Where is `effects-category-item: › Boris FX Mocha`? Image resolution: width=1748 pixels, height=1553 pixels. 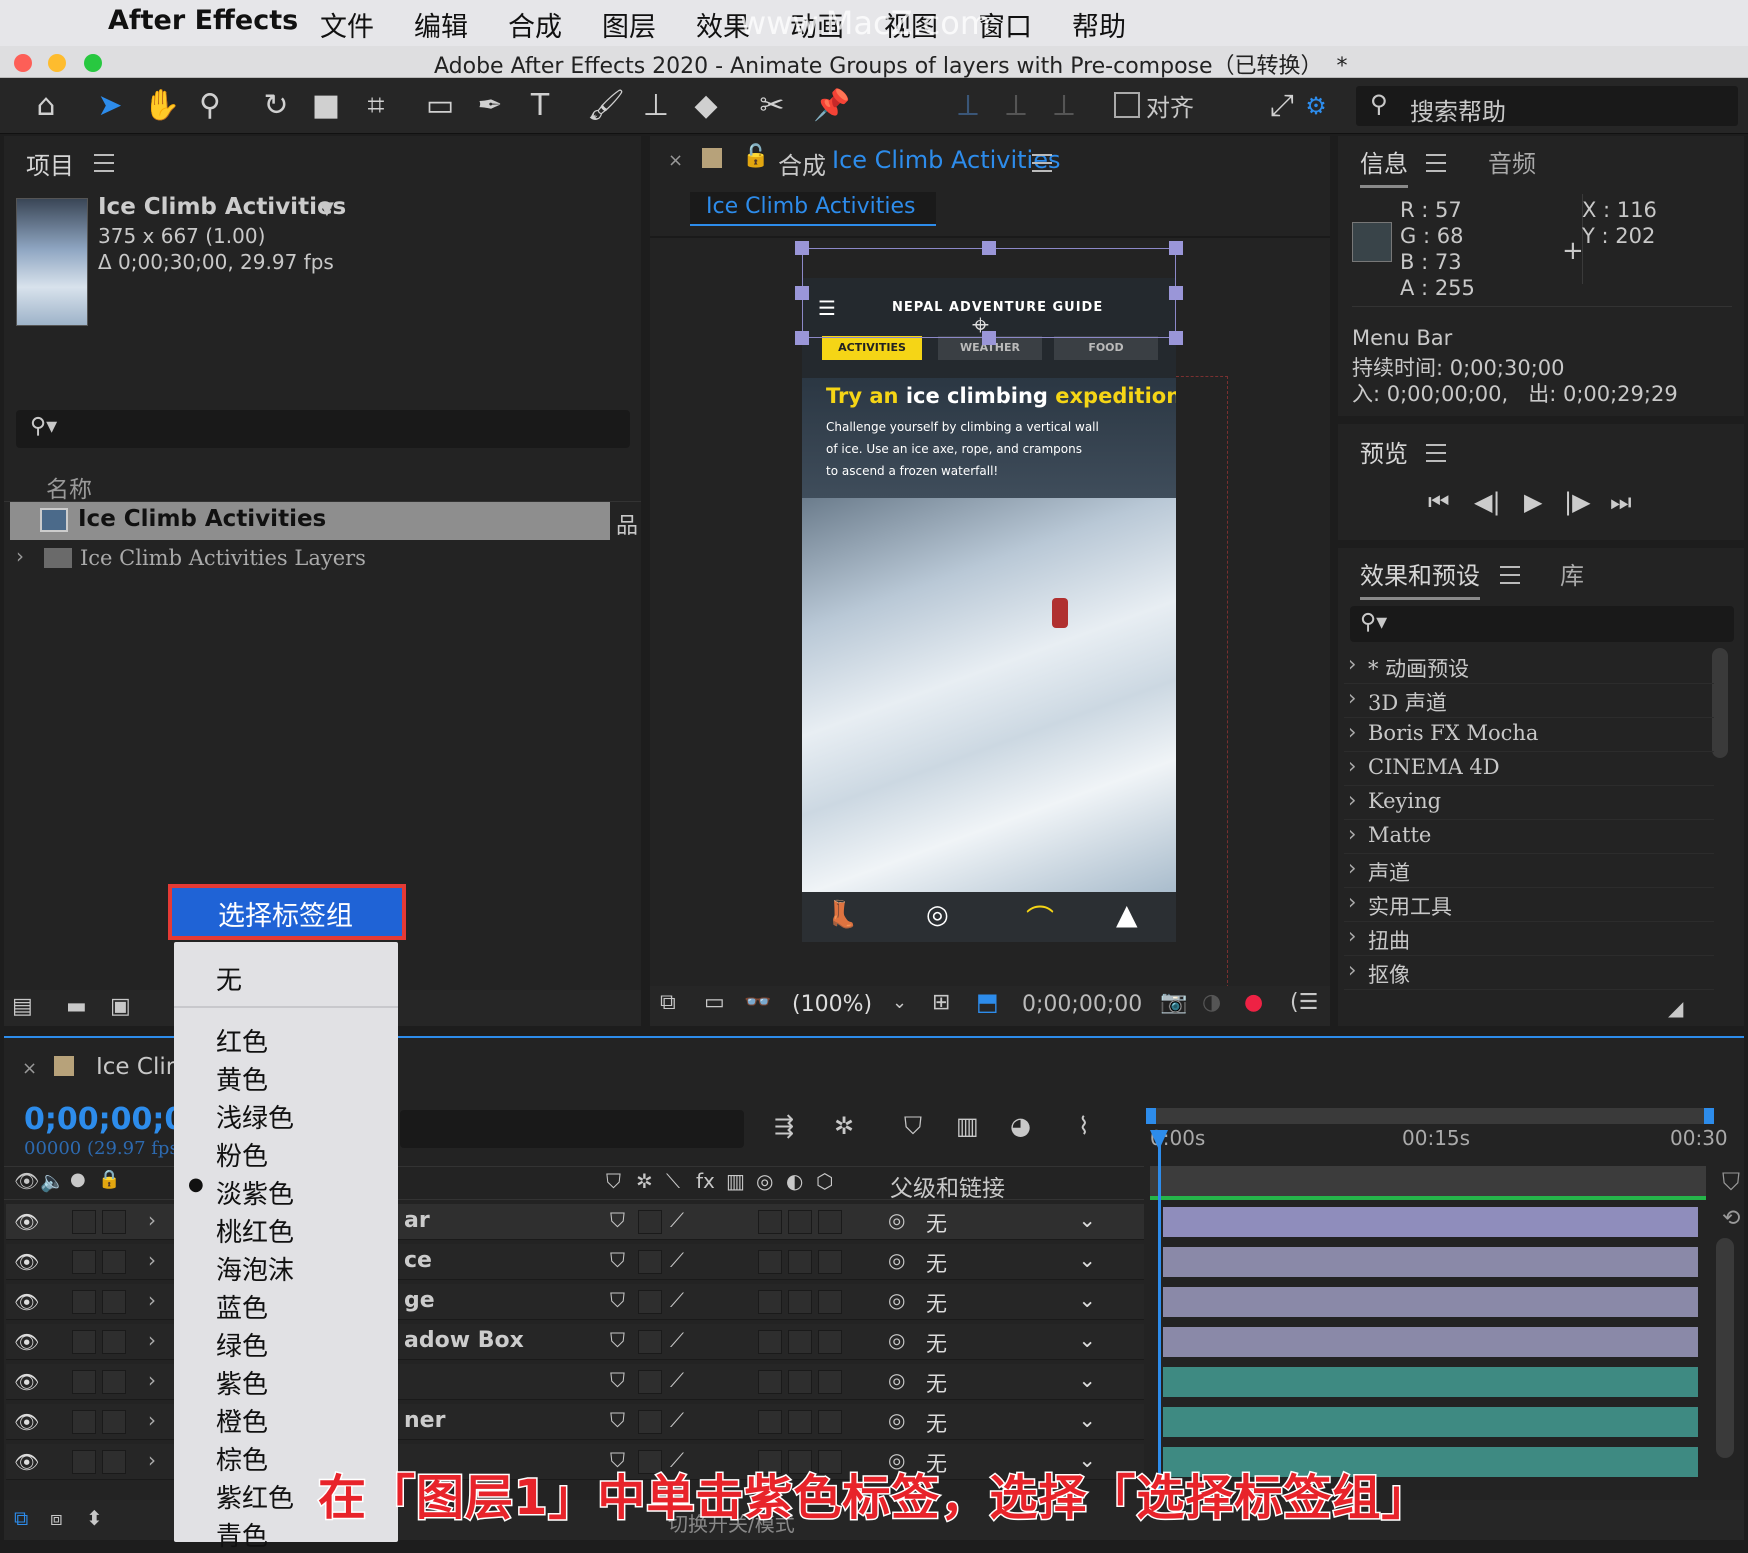
effects-category-item: › Boris FX Mocha is located at coordinates (1529, 735).